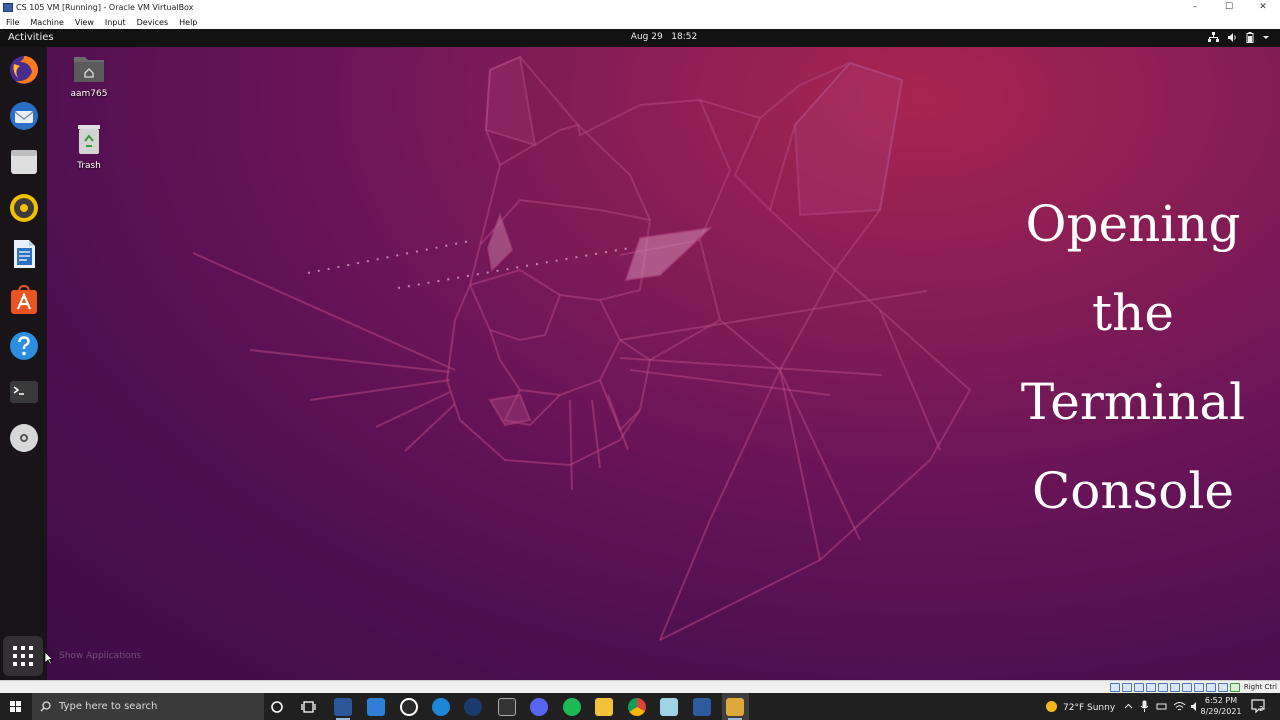 The height and width of the screenshot is (720, 1280). What do you see at coordinates (100, 656) in the screenshot?
I see `show-applications-tooltip: Show Applications` at bounding box center [100, 656].